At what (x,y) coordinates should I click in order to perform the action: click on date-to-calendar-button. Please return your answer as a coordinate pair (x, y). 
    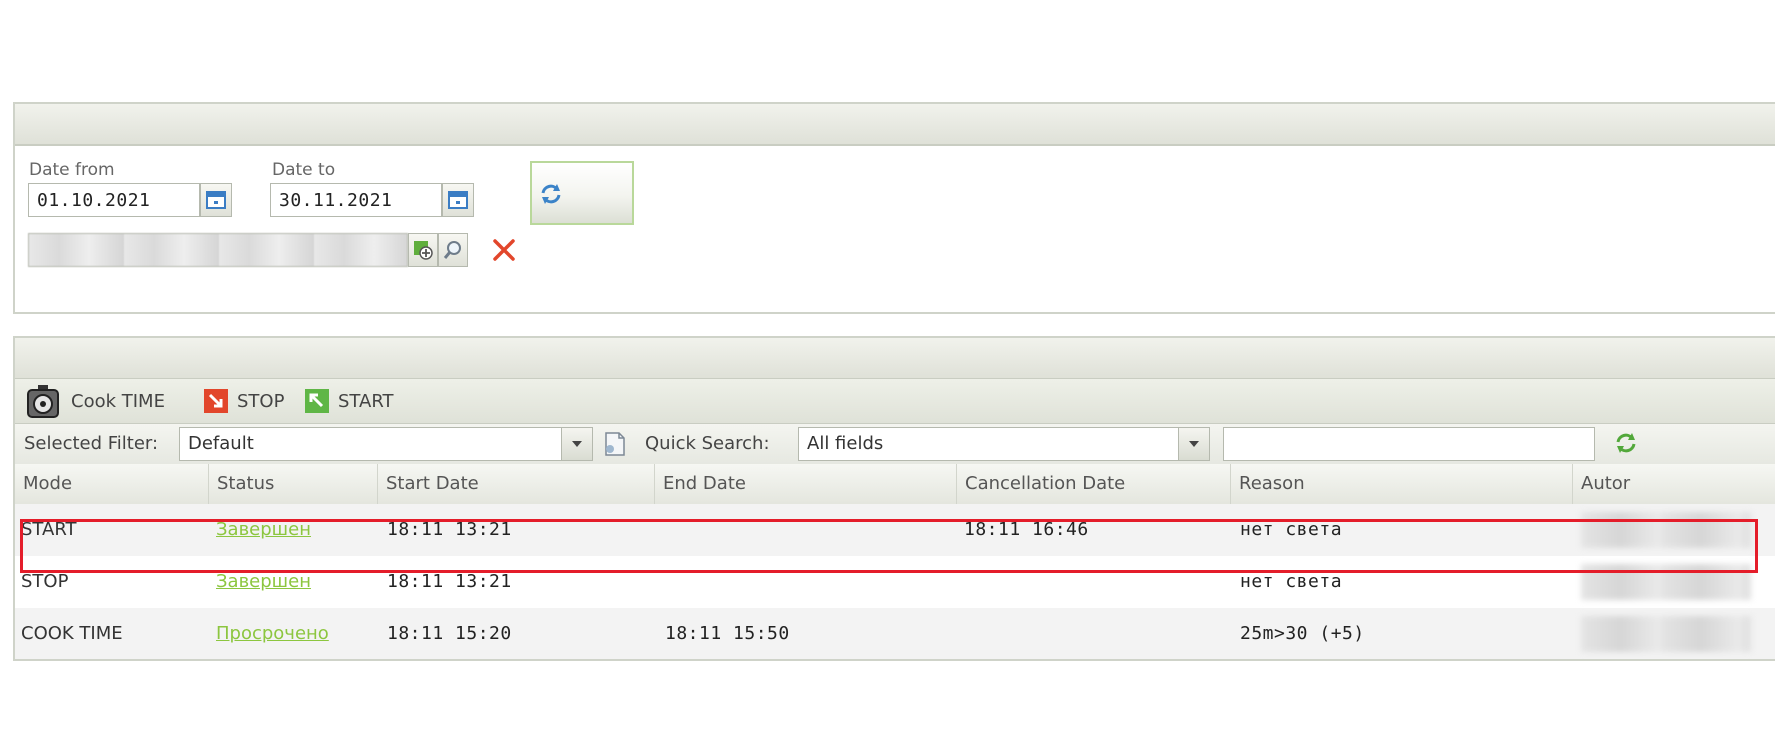
    Looking at the image, I should click on (458, 200).